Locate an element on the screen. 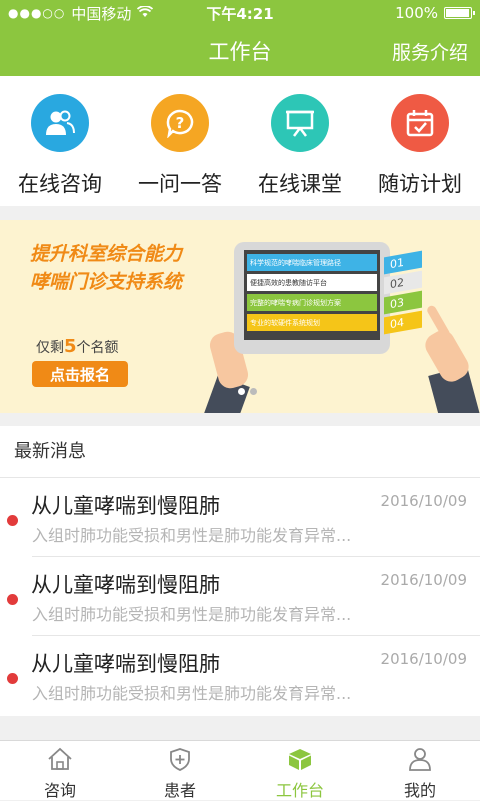 This screenshot has height=801, width=480. nav-bar: 工作台 服务介绍 is located at coordinates (240, 51).